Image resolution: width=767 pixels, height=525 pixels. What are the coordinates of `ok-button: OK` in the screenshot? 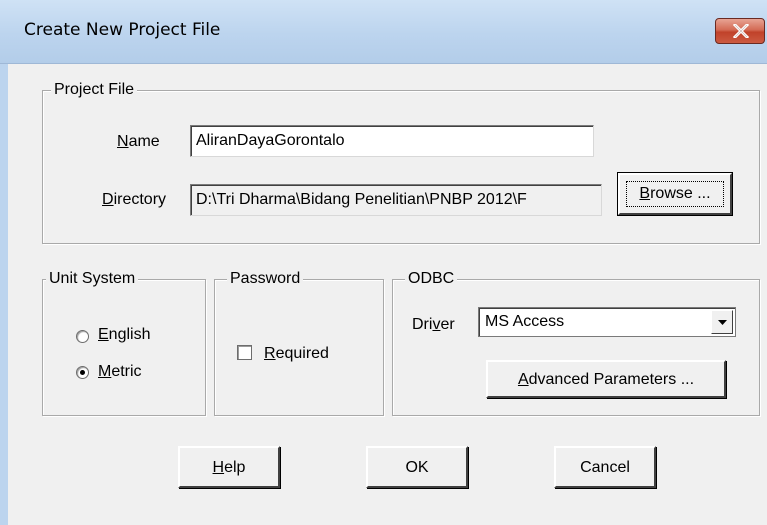 It's located at (417, 467).